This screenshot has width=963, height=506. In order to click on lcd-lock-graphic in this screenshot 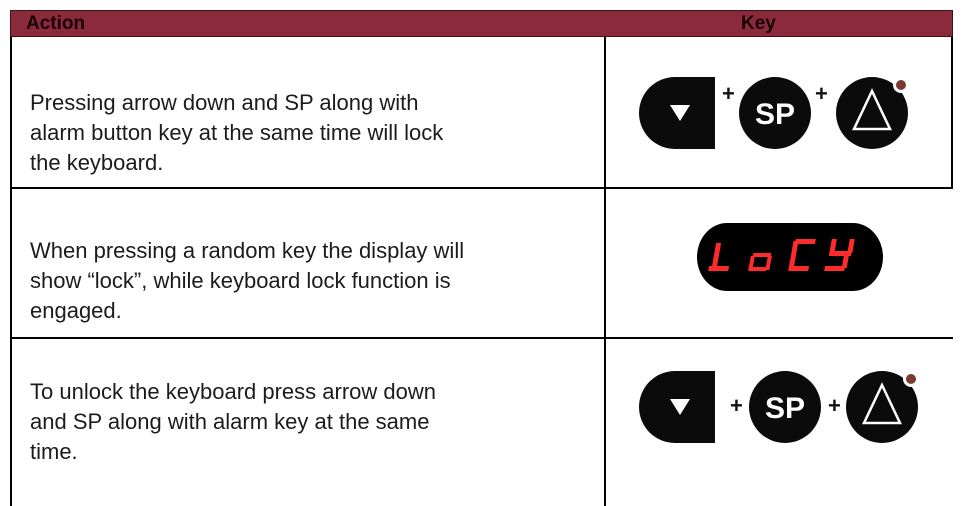, I will do `click(790, 257)`.